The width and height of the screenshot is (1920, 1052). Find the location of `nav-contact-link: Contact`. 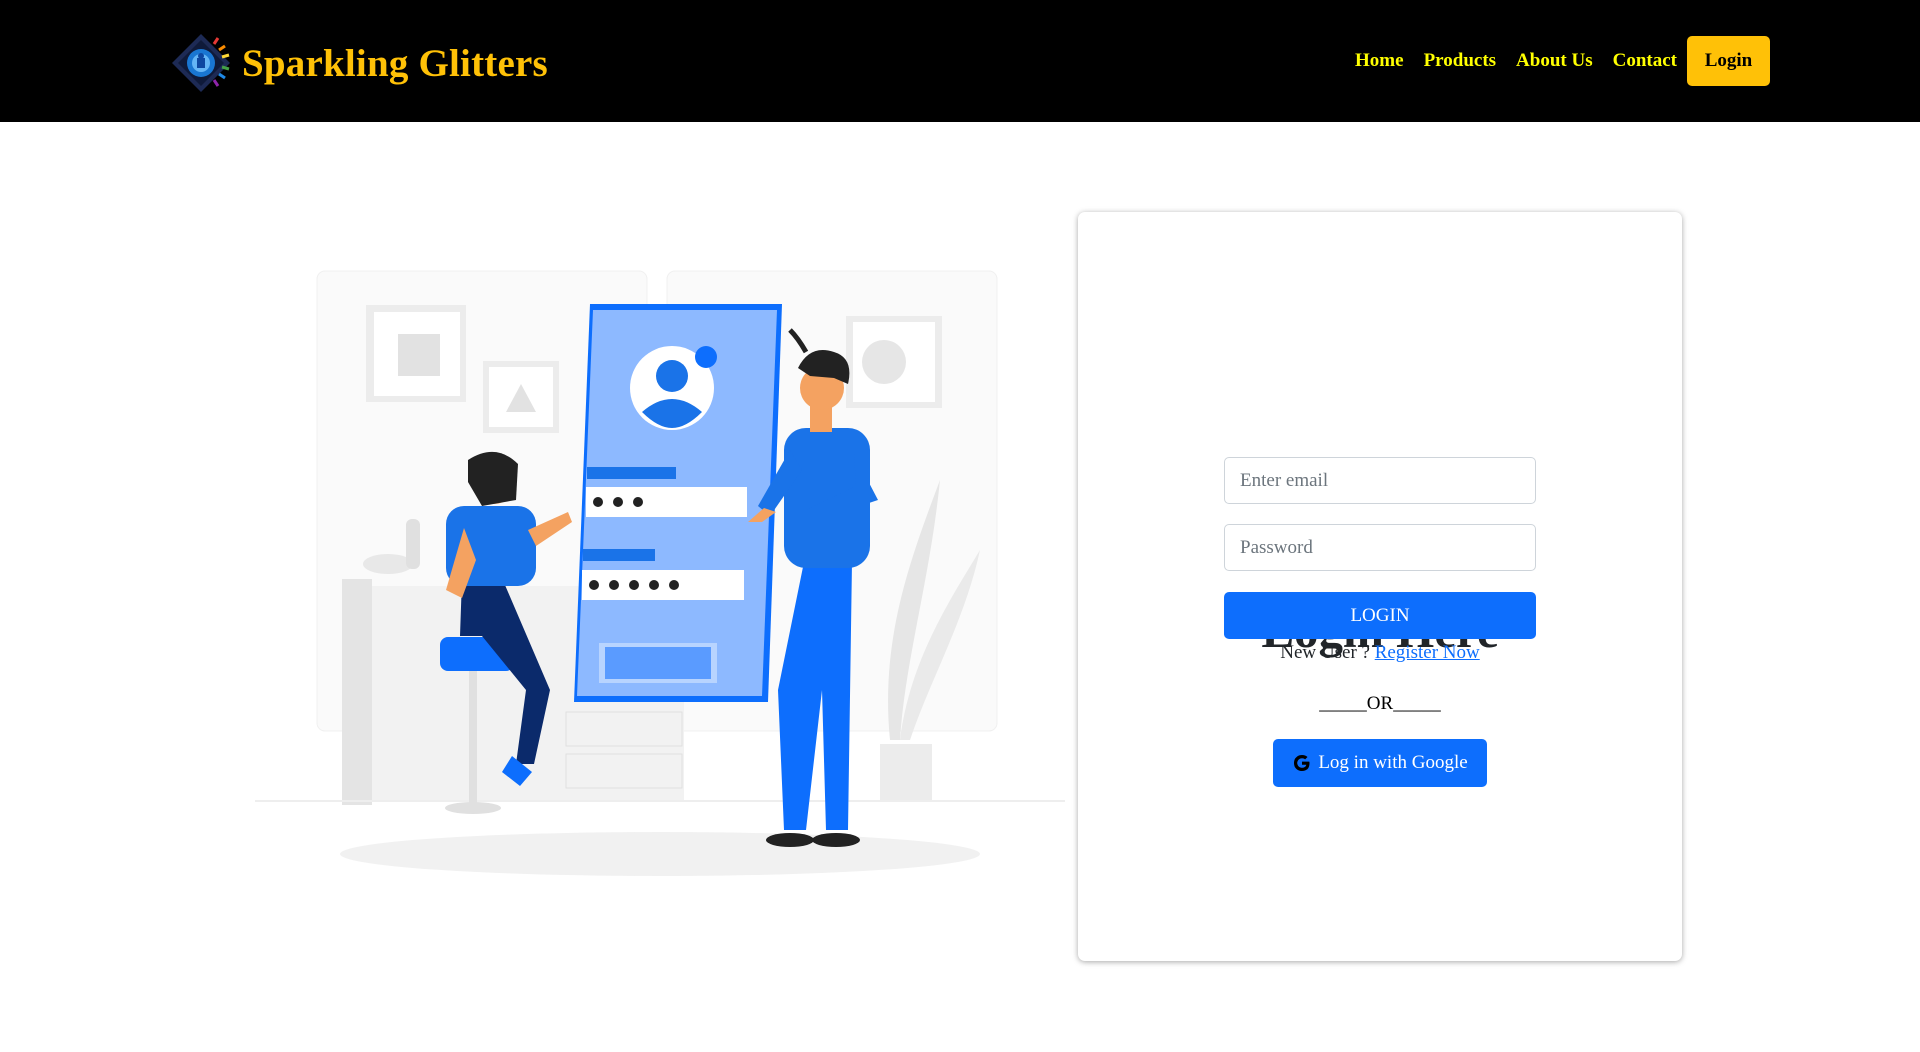

nav-contact-link: Contact is located at coordinates (1645, 61).